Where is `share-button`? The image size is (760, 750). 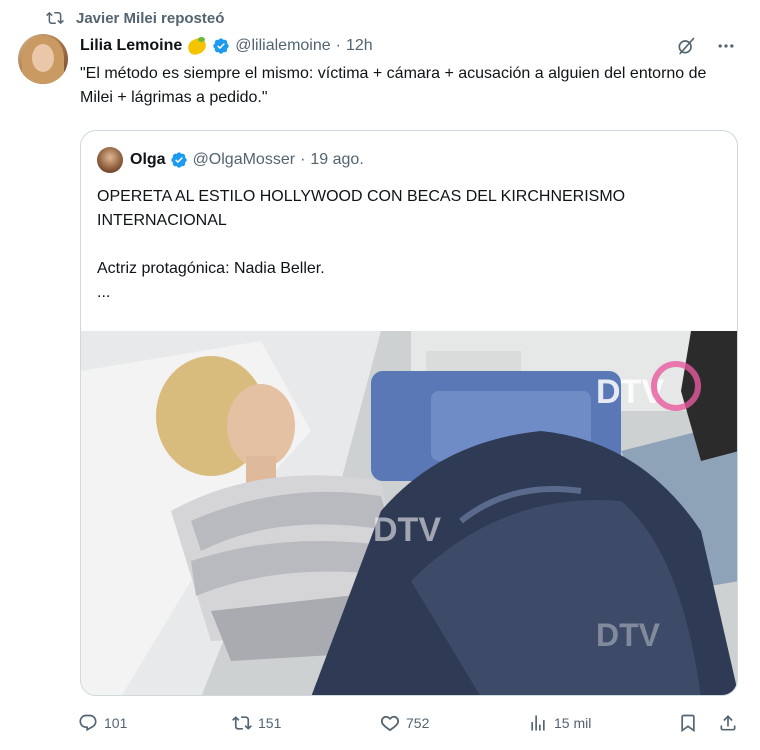
share-button is located at coordinates (728, 723).